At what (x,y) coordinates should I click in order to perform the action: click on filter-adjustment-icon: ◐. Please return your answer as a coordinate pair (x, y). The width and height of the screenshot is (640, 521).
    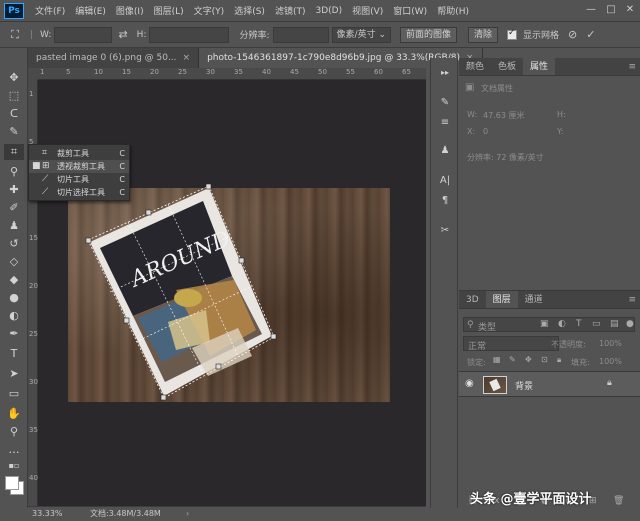
    Looking at the image, I should click on (562, 324).